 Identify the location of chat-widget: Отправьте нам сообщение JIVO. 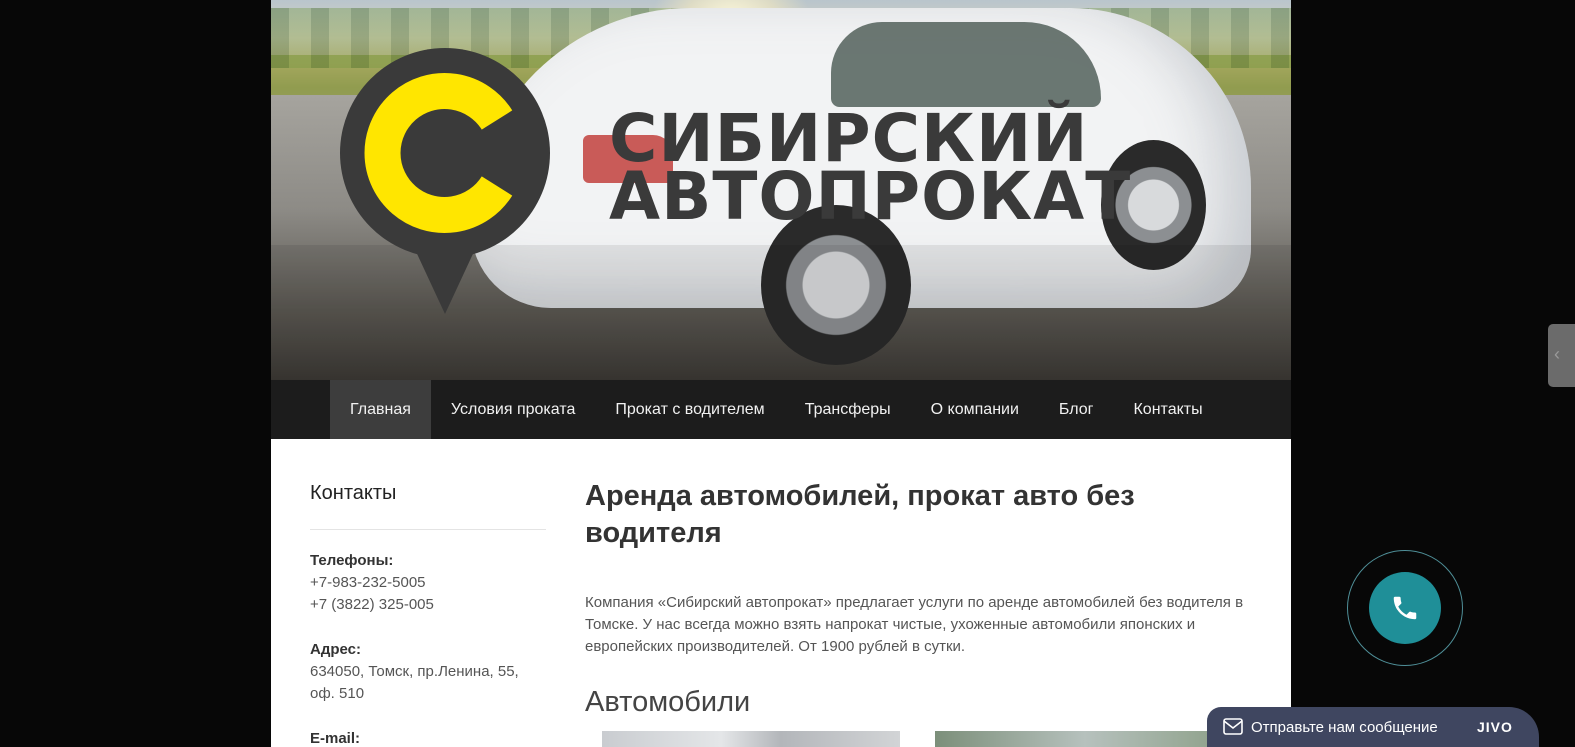
(1373, 727).